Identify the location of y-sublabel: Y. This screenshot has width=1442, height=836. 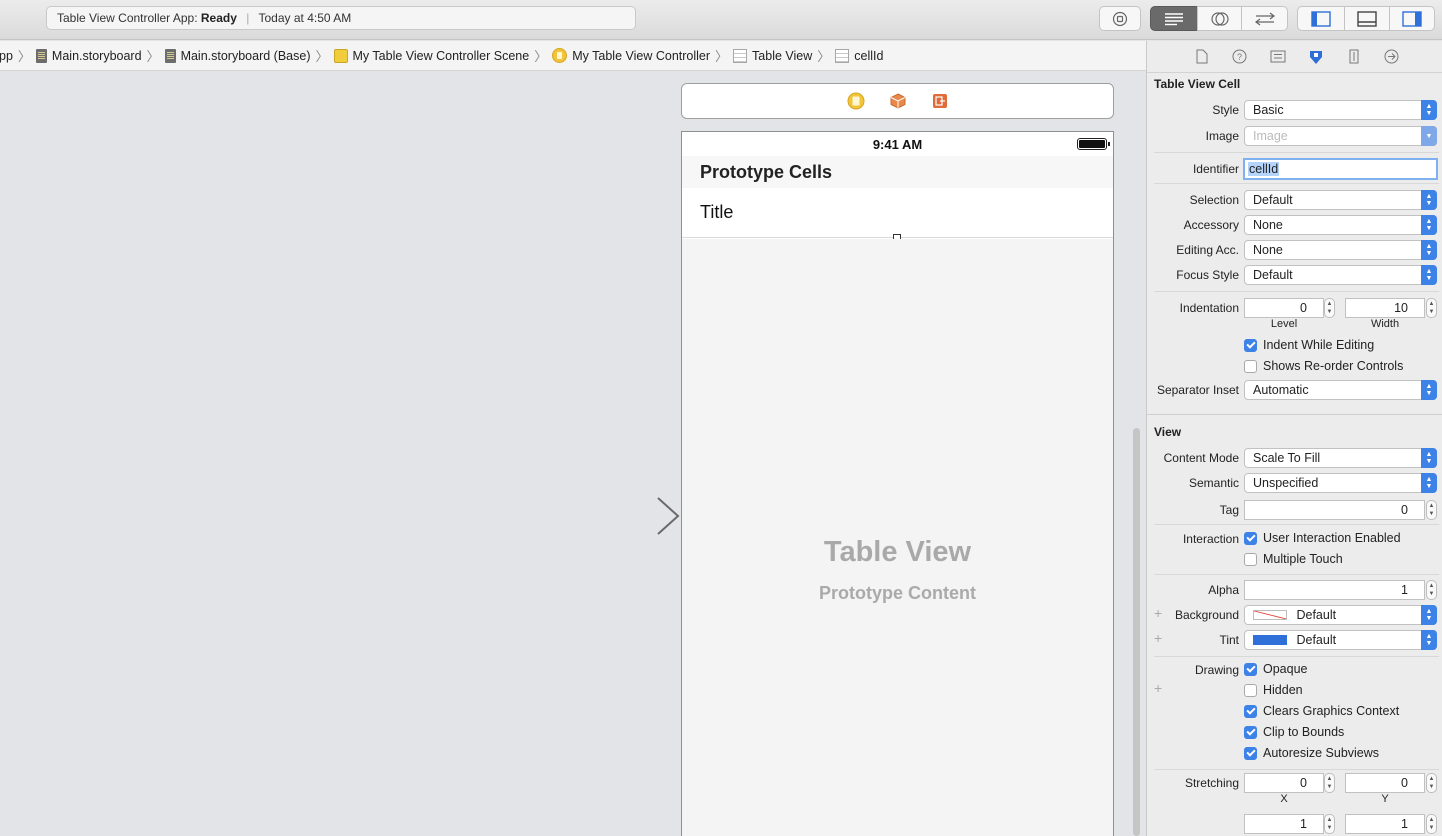
(1385, 799).